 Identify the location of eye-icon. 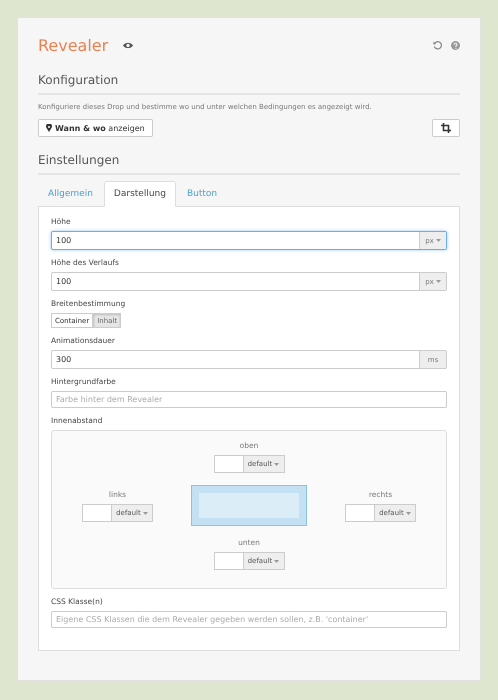
(128, 45).